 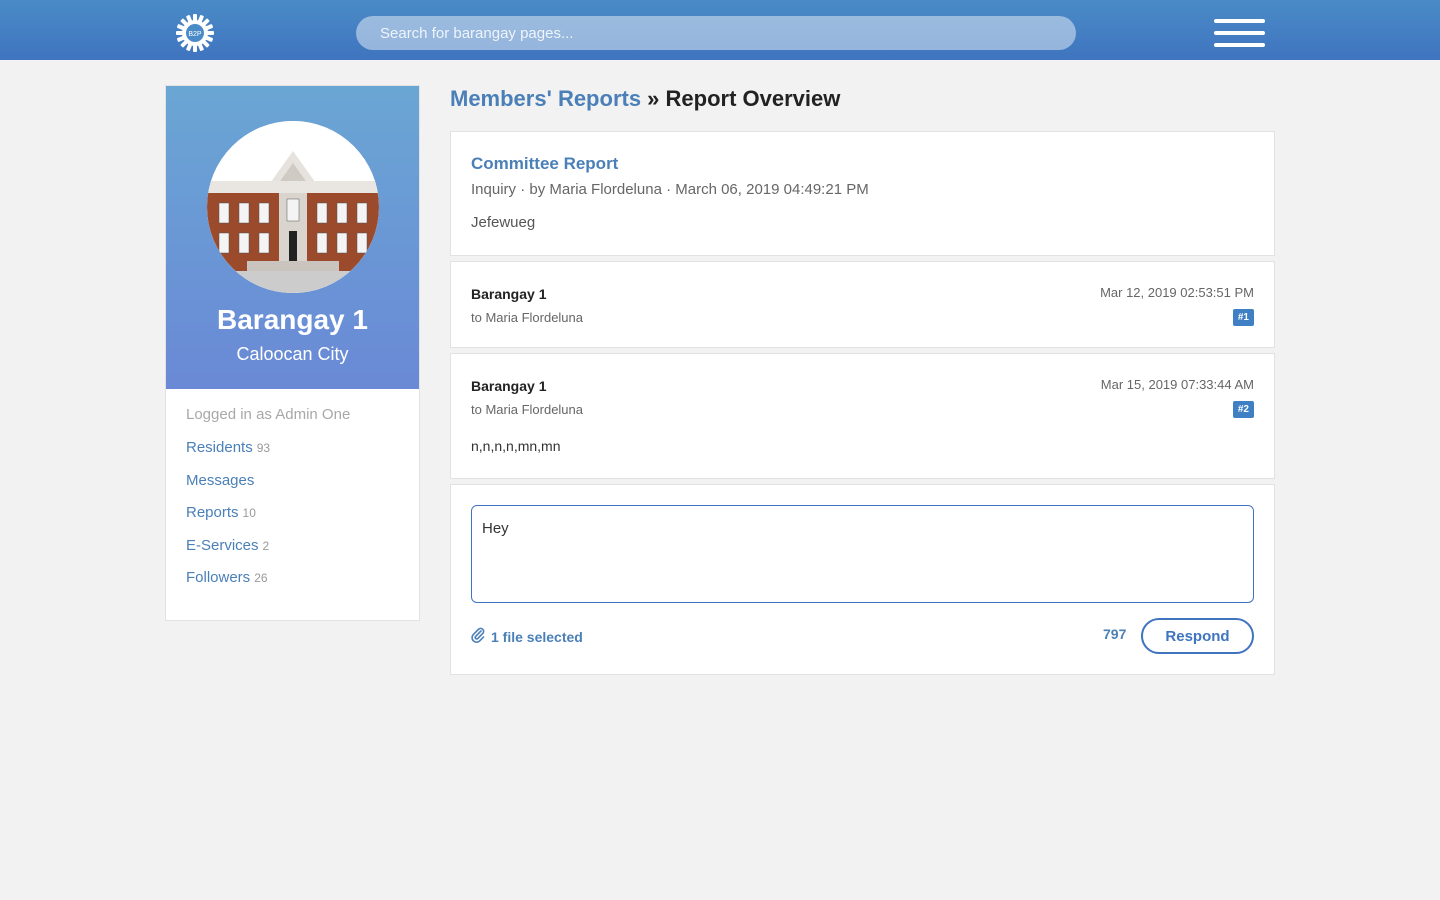 I want to click on sidebar-item-followers: Followers 26, so click(x=268, y=584).